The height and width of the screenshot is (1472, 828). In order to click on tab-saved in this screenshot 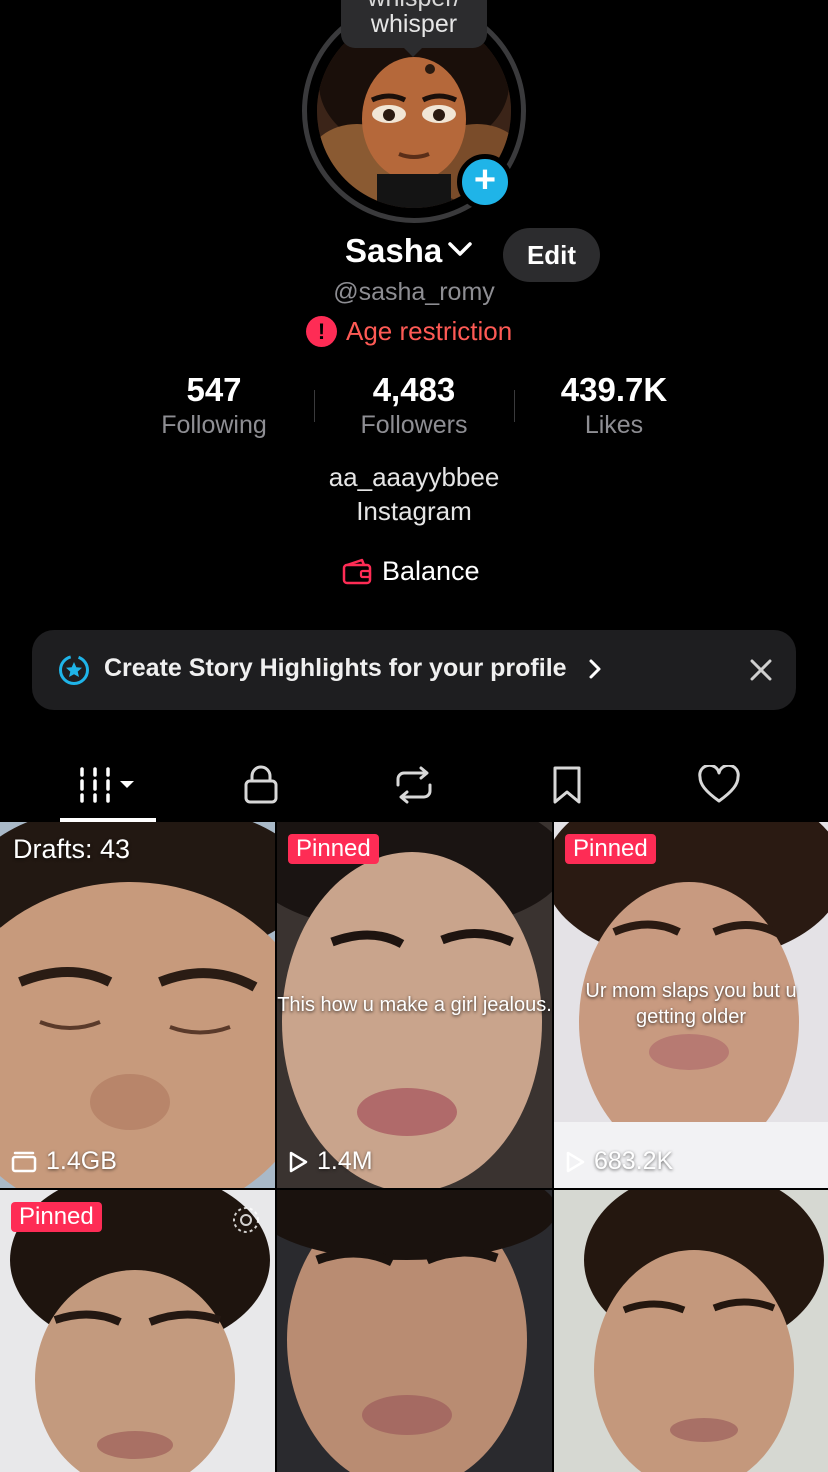, I will do `click(567, 785)`.